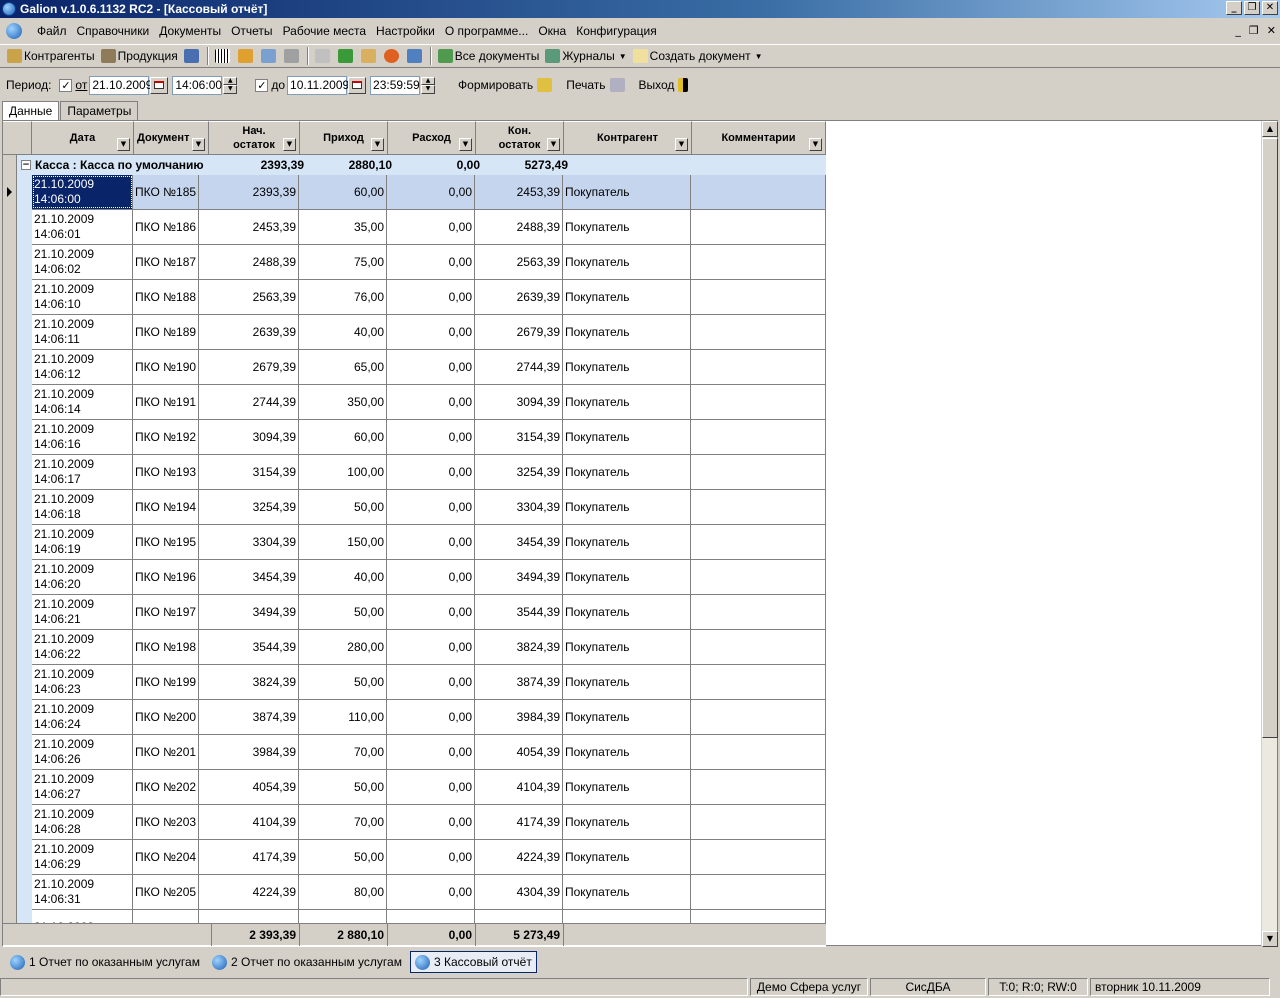 The width and height of the screenshot is (1280, 998). I want to click on cell-end-balance: 3454,39, so click(519, 542).